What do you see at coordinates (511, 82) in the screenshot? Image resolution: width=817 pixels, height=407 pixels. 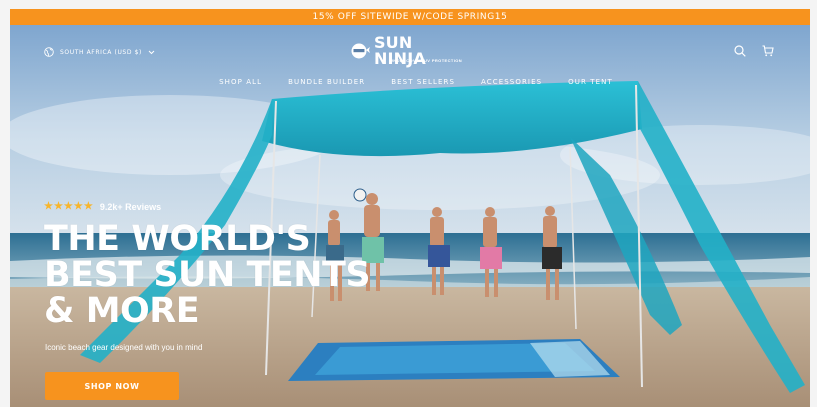 I see `nav-item-accessories: ACCESSORIES` at bounding box center [511, 82].